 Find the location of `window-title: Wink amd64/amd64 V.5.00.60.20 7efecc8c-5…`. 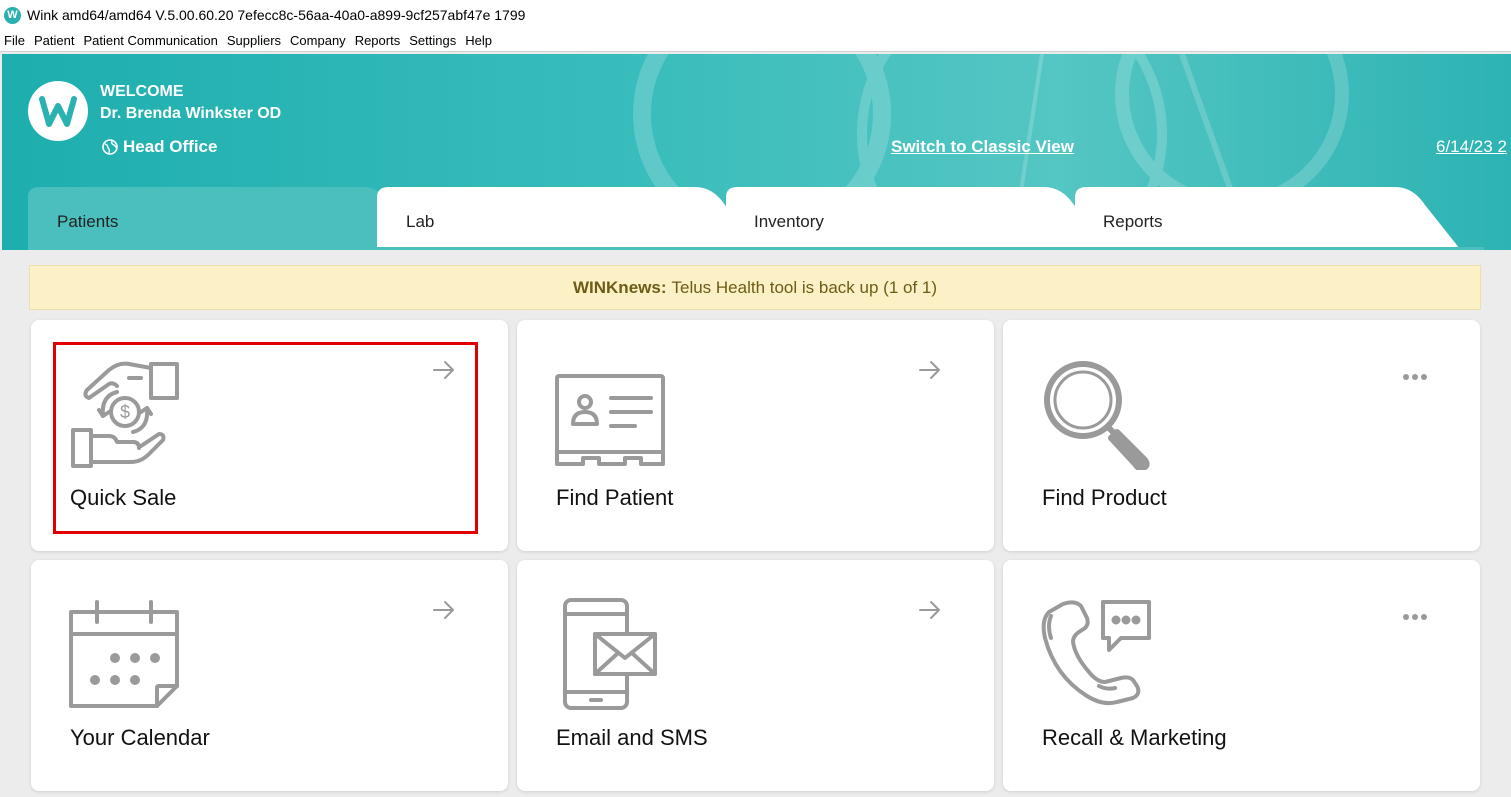

window-title: Wink amd64/amd64 V.5.00.60.20 7efecc8c-5… is located at coordinates (276, 15).